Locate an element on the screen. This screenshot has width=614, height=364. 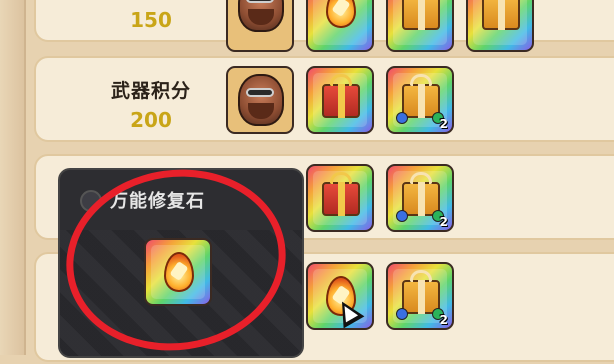
row-score: 200 is located at coordinates (151, 120).